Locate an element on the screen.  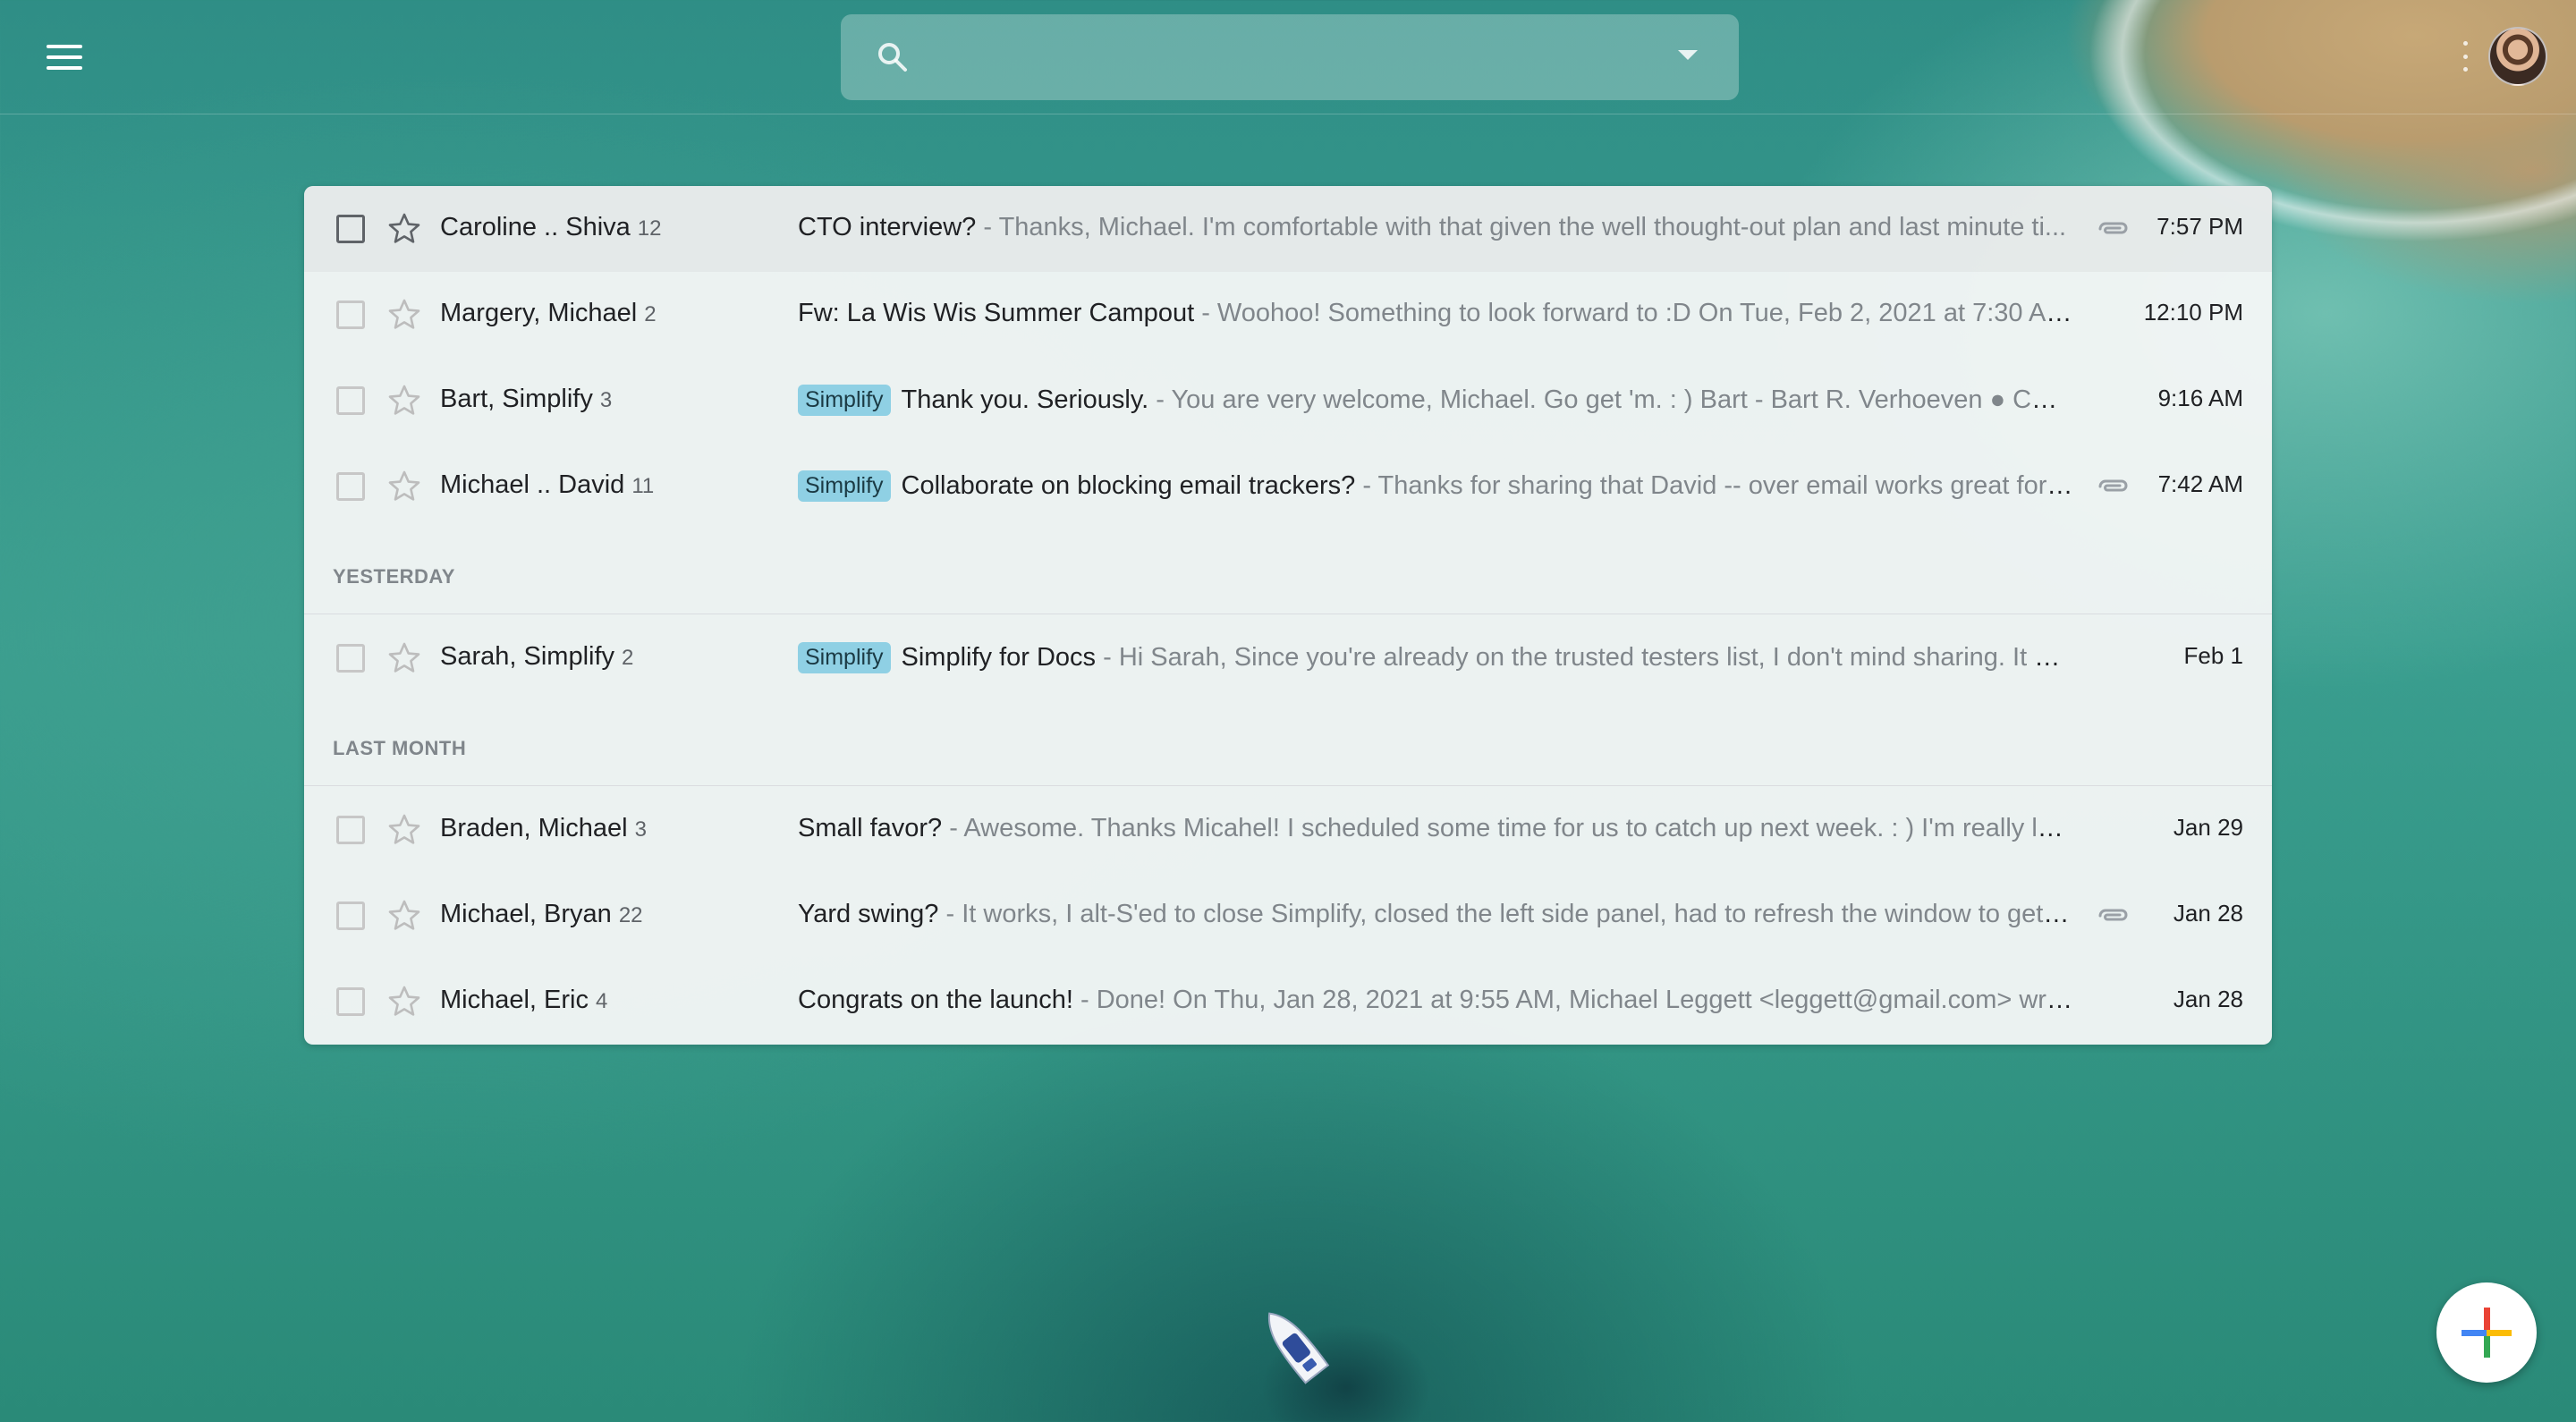
thread-sender: Michael, Eric 4 is located at coordinates (524, 1000).